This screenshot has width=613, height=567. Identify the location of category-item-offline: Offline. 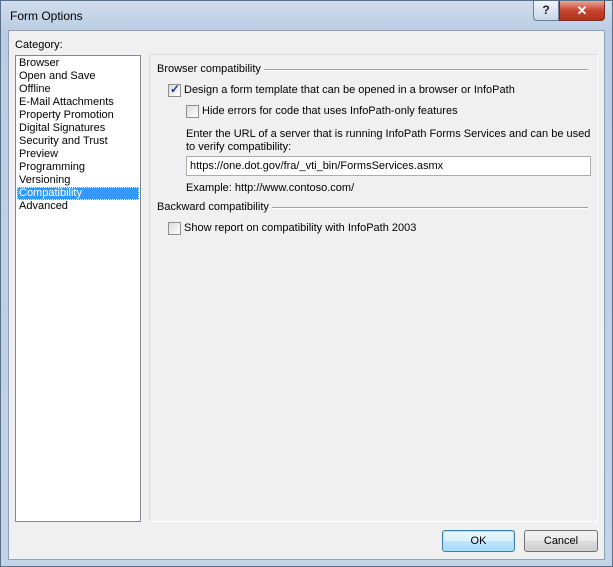
(78, 89).